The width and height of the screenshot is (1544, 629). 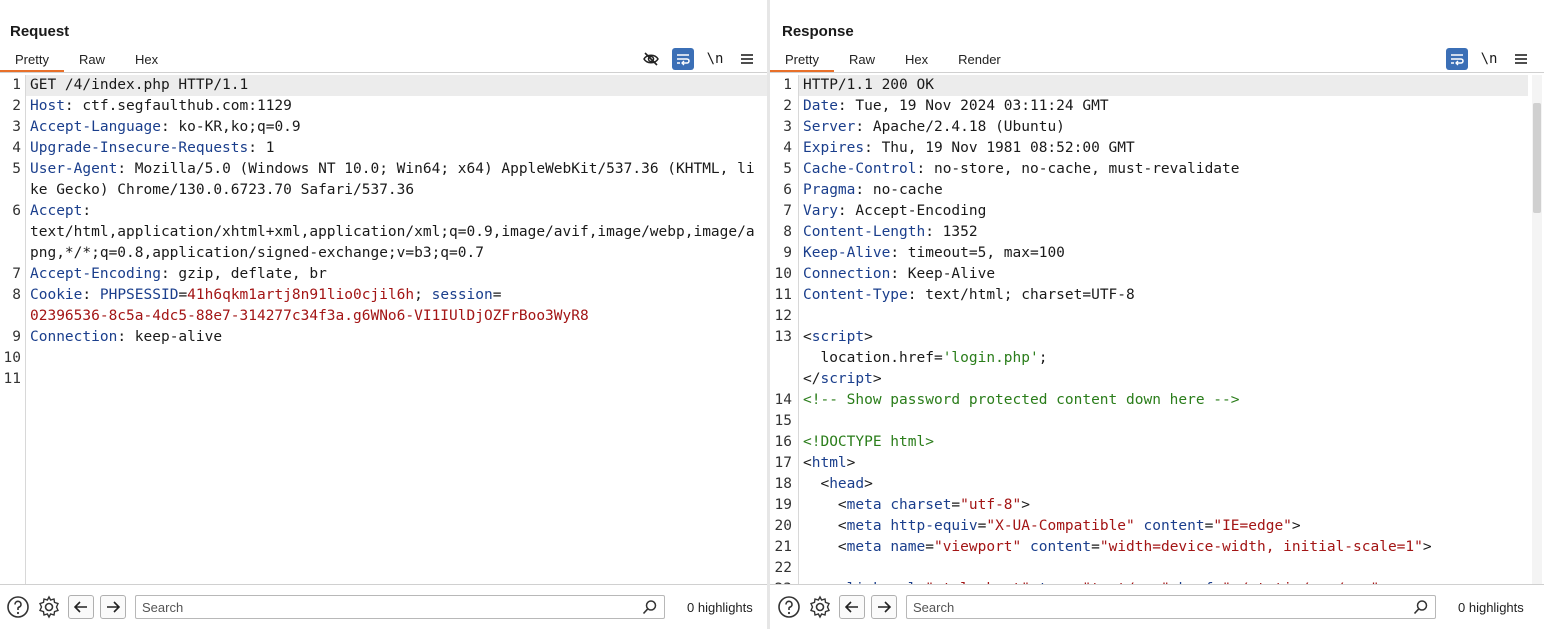 I want to click on line-number: 4, so click(x=16, y=148).